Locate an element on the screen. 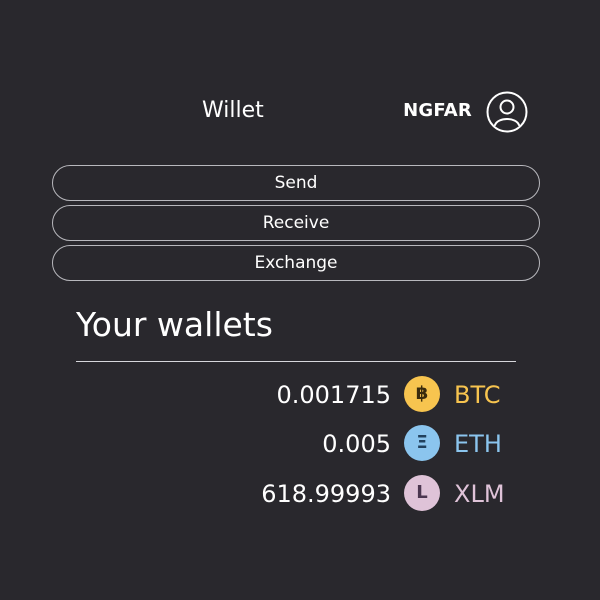 This screenshot has height=600, width=600. wallet-row-eth: 0.005 Ξ ETH is located at coordinates (296, 445).